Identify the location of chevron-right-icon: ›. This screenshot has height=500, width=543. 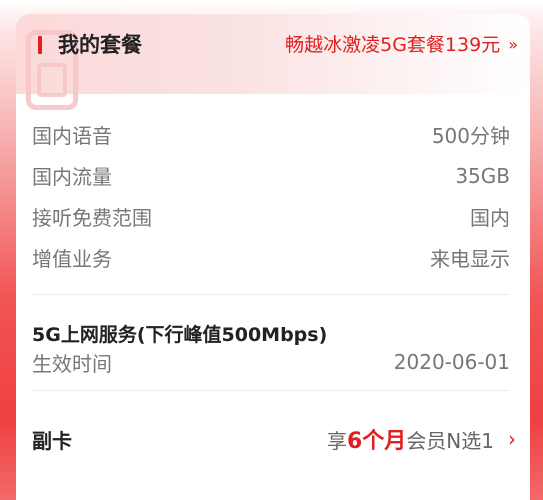
(512, 439).